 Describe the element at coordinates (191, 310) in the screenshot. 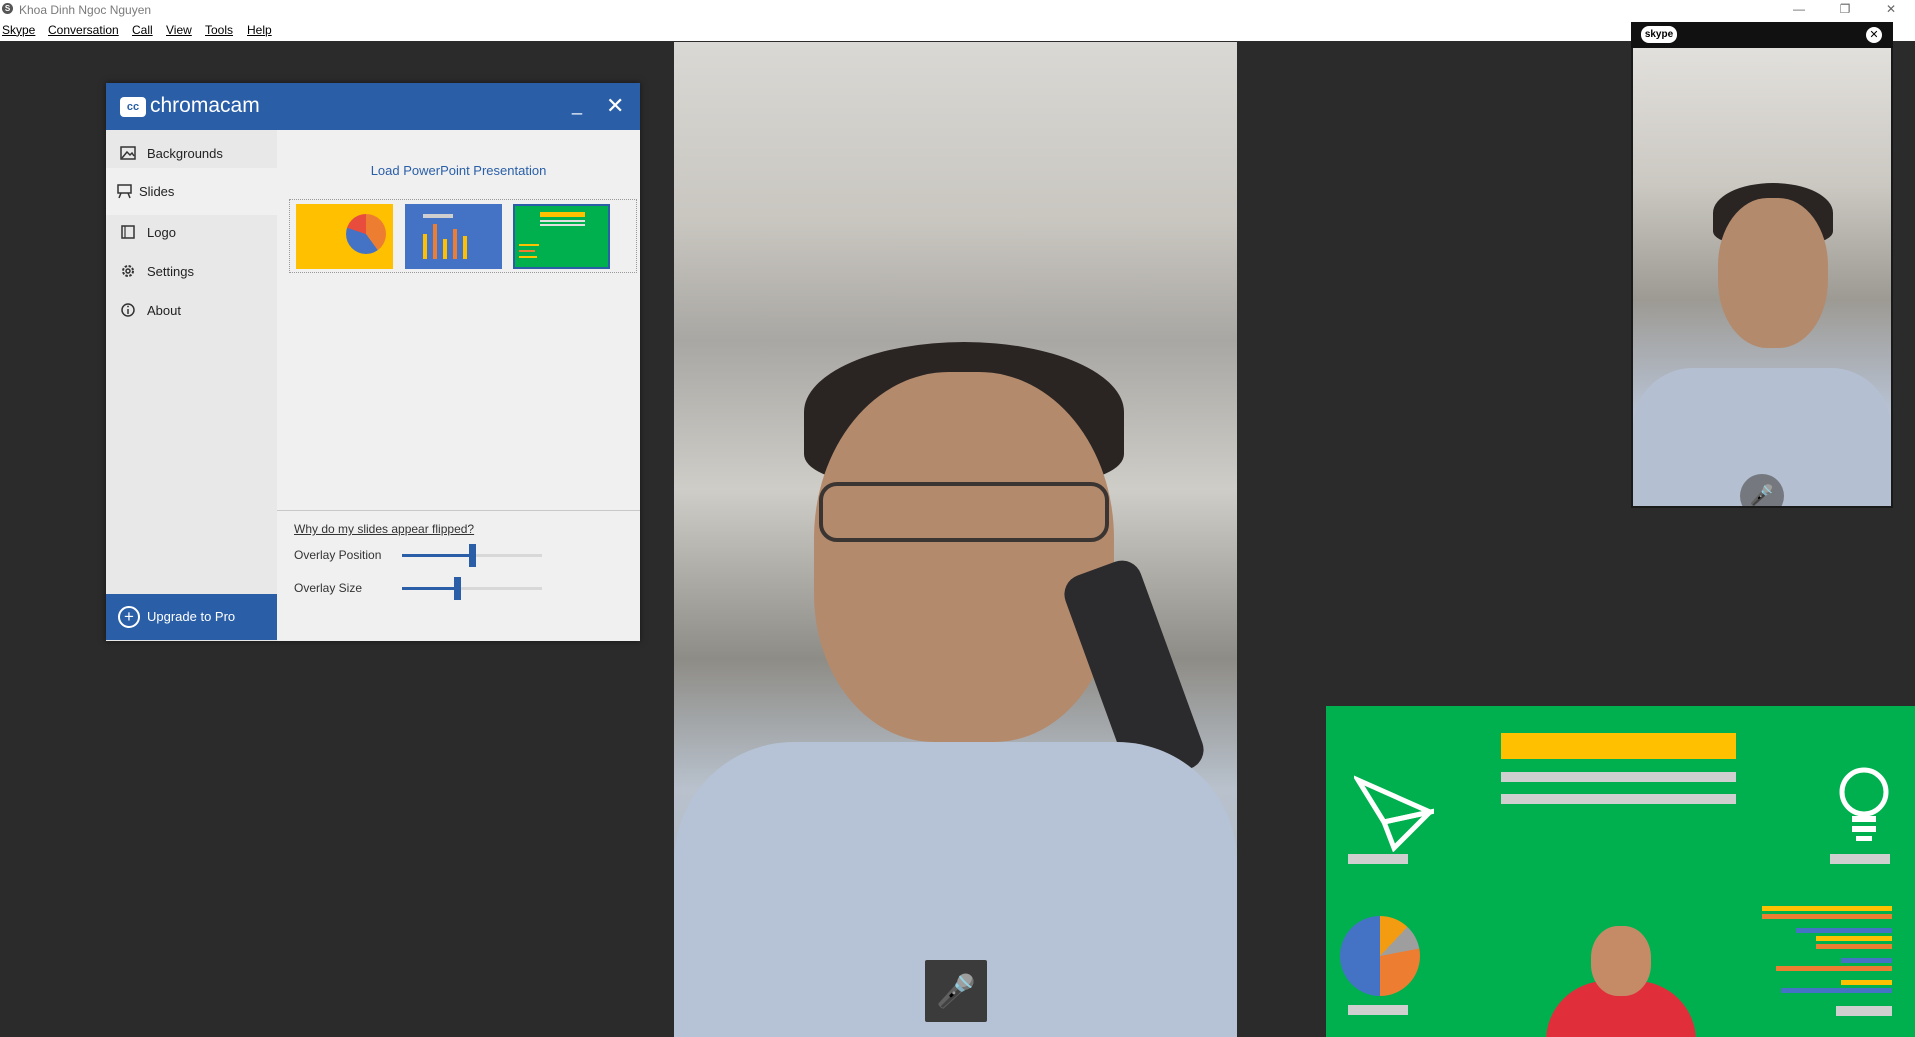

I see `sidebar-item-about: About` at that location.